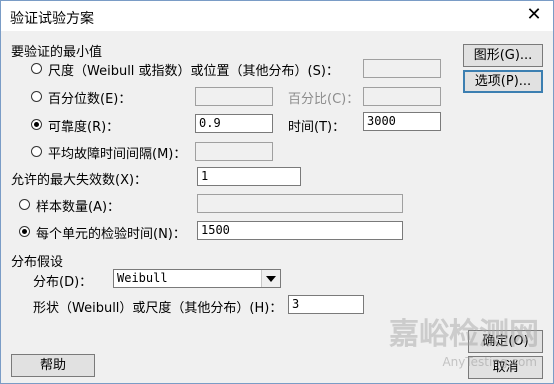  What do you see at coordinates (317, 127) in the screenshot?
I see `time-label: 时间(T)：` at bounding box center [317, 127].